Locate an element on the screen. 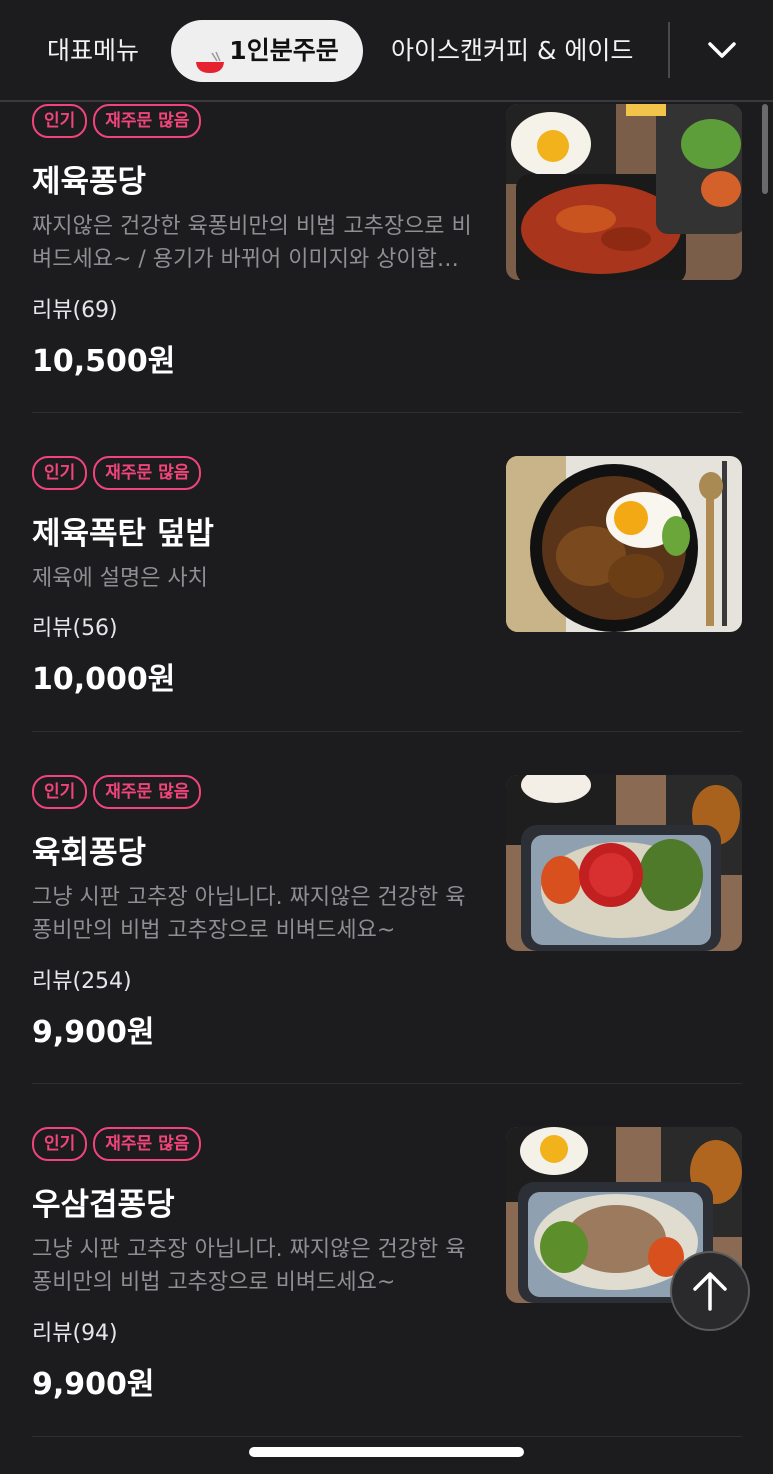 This screenshot has height=1474, width=773. home-indicator is located at coordinates (386, 1452).